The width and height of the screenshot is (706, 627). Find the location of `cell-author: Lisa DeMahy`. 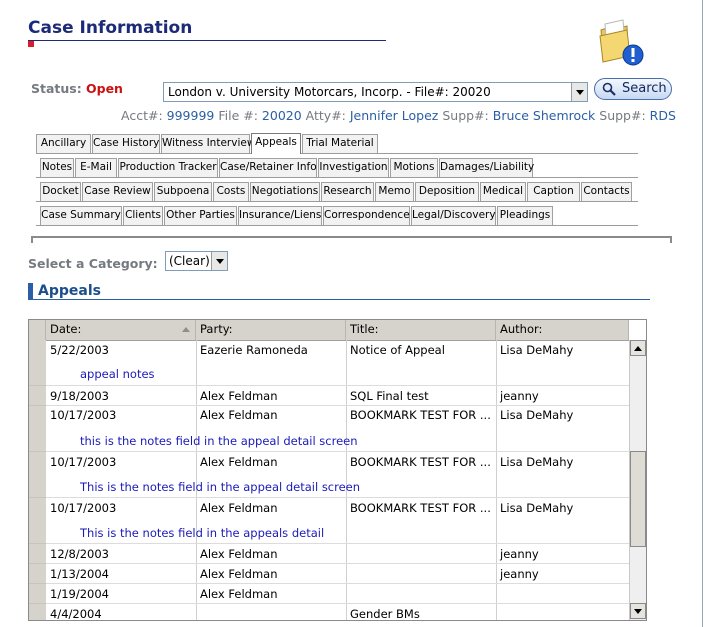

cell-author: Lisa DeMahy is located at coordinates (537, 508).